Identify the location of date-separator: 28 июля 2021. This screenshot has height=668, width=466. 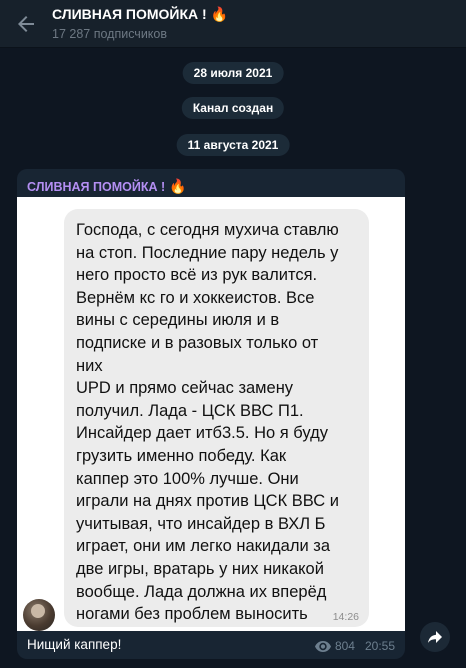
(233, 73).